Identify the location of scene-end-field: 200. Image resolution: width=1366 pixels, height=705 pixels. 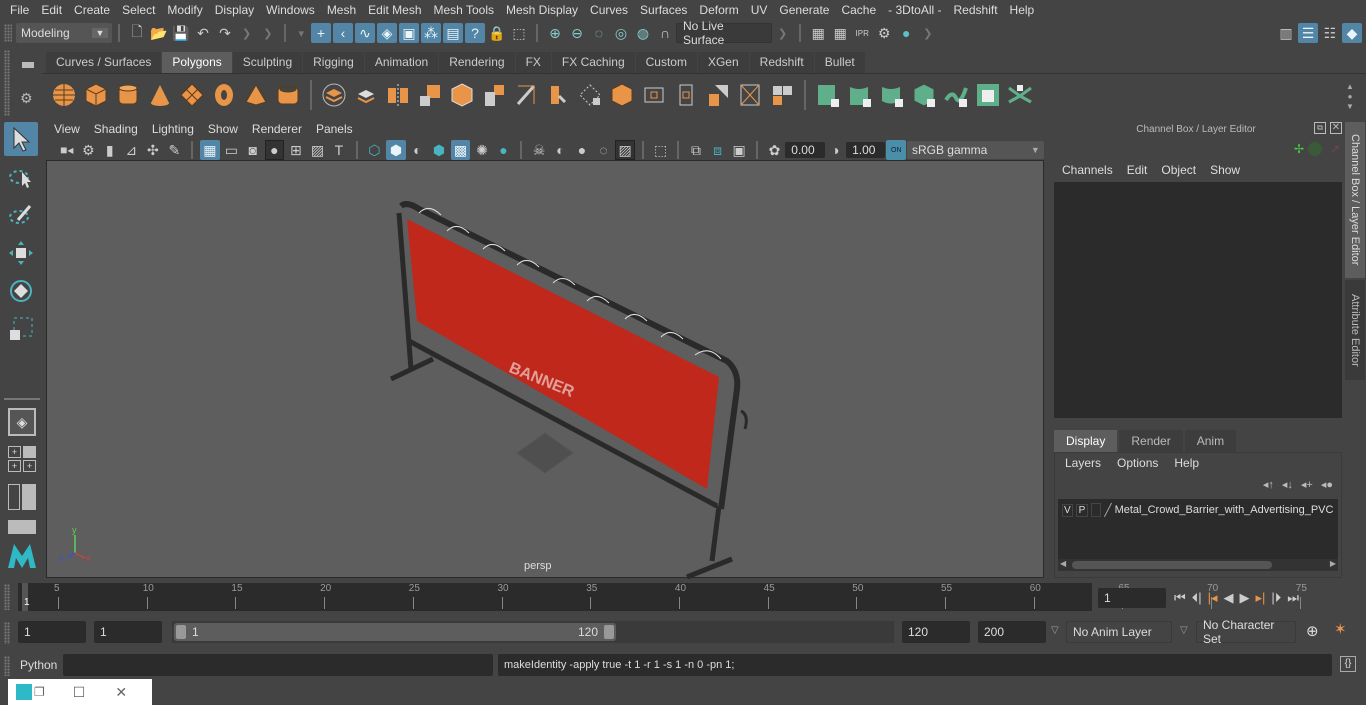
(1012, 632).